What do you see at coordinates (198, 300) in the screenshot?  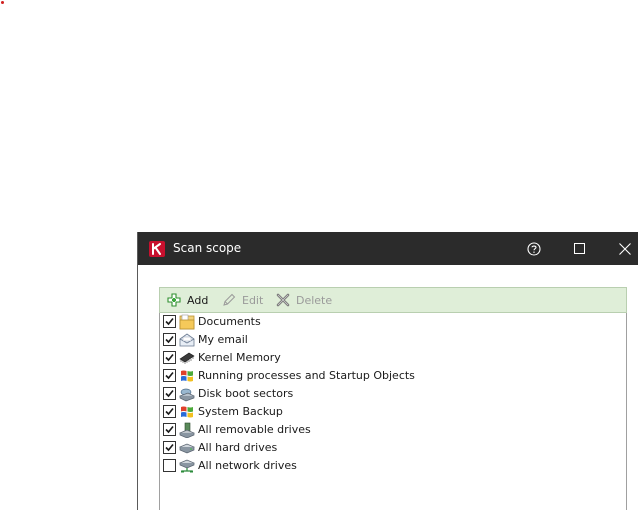 I see `add-label: Add` at bounding box center [198, 300].